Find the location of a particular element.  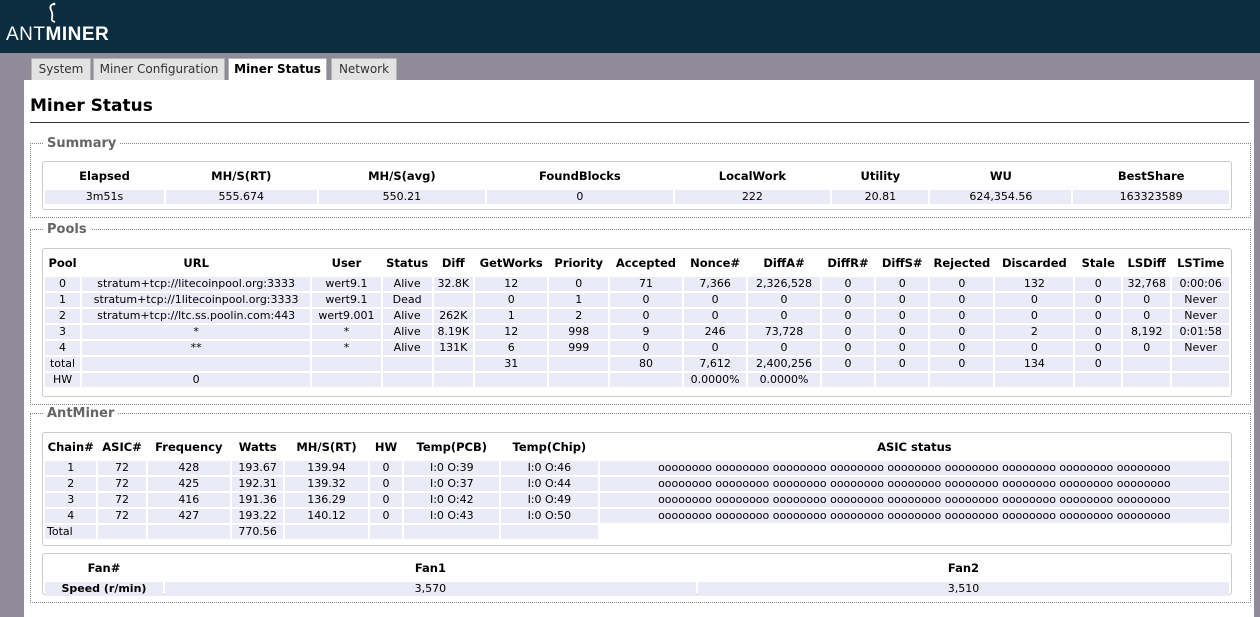

tab-system: System is located at coordinates (61, 69).